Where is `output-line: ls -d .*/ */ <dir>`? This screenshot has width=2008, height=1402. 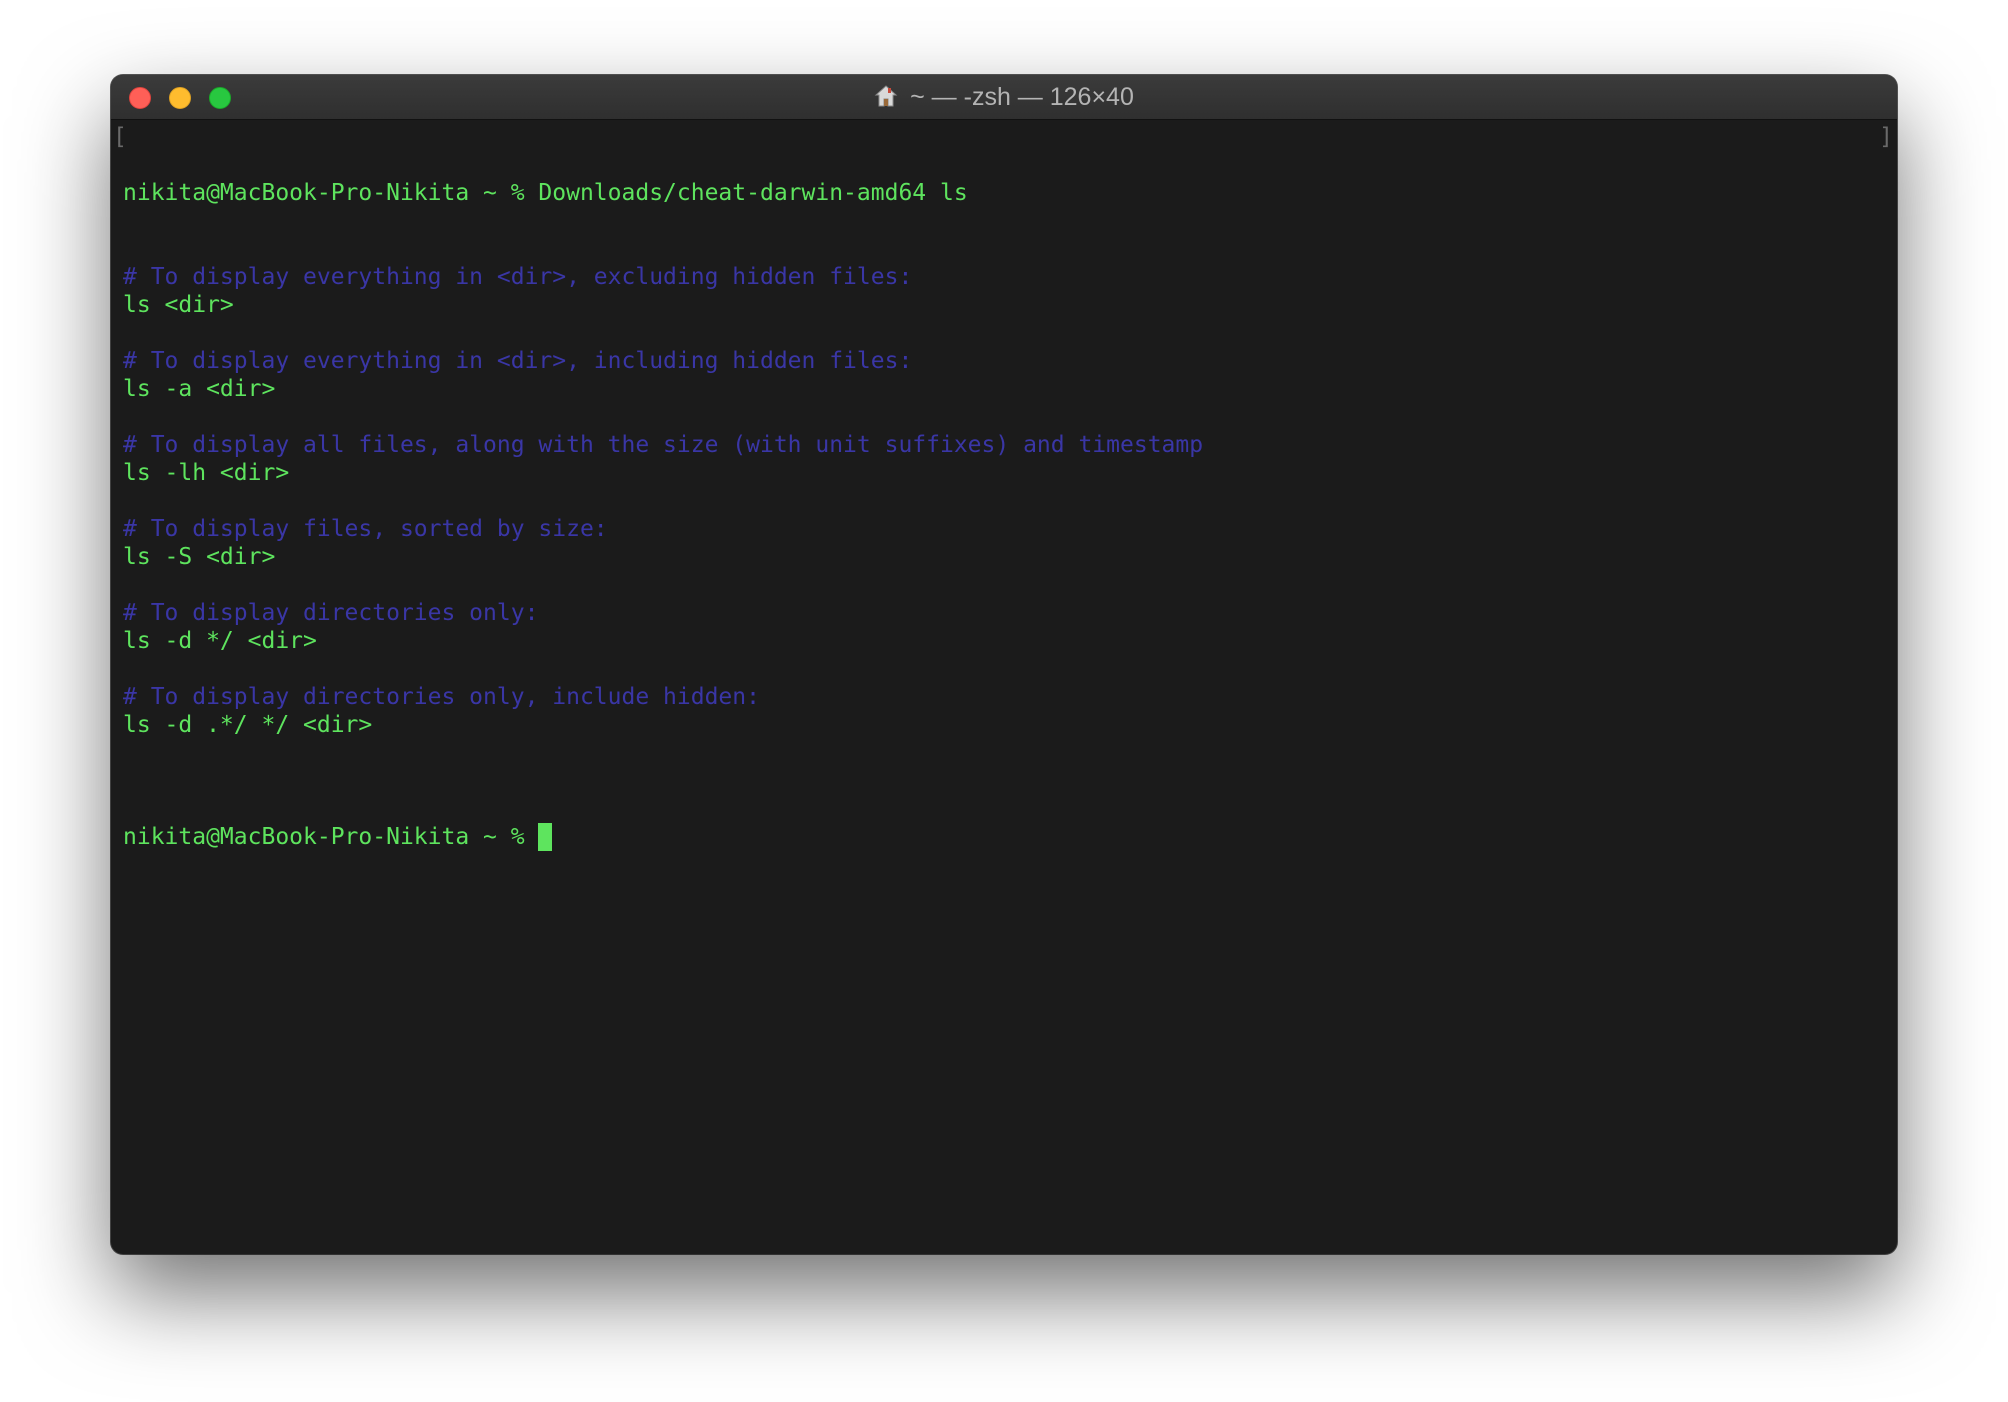
output-line: ls -d .*/ */ <dir> is located at coordinates (248, 725).